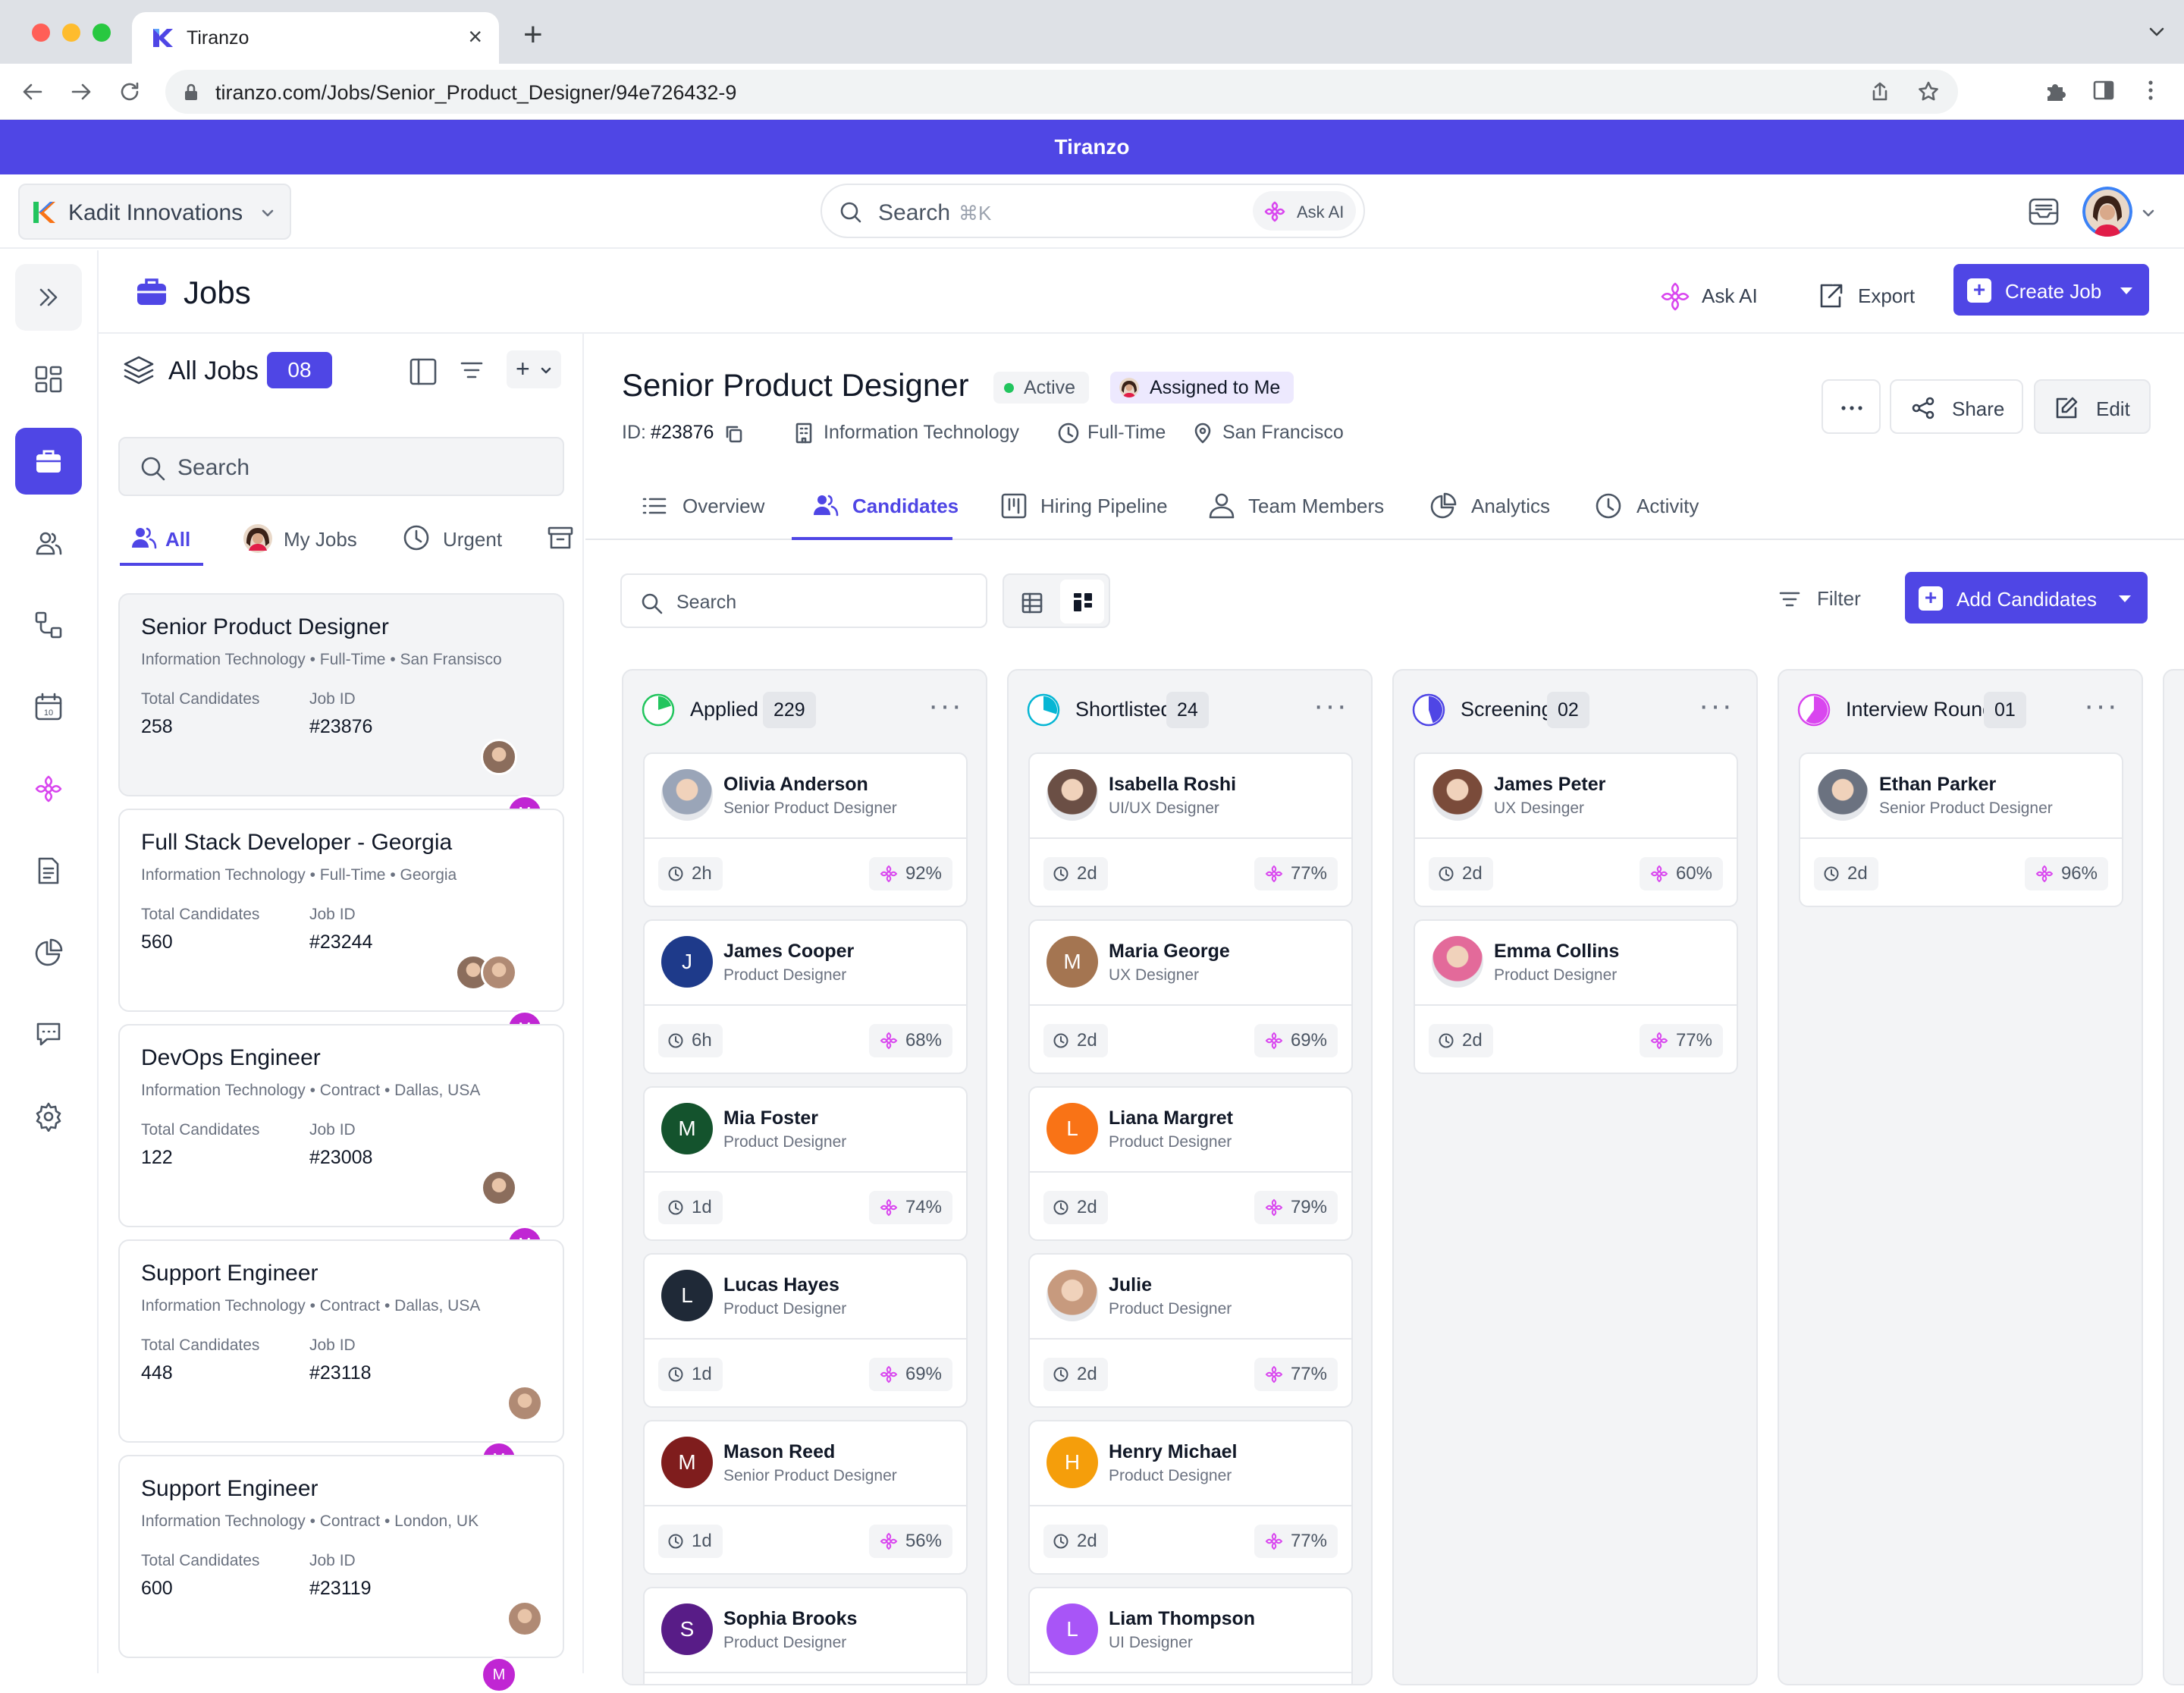 The width and height of the screenshot is (2184, 1693). I want to click on add-candidates-button: + Add Candidates, so click(2026, 597).